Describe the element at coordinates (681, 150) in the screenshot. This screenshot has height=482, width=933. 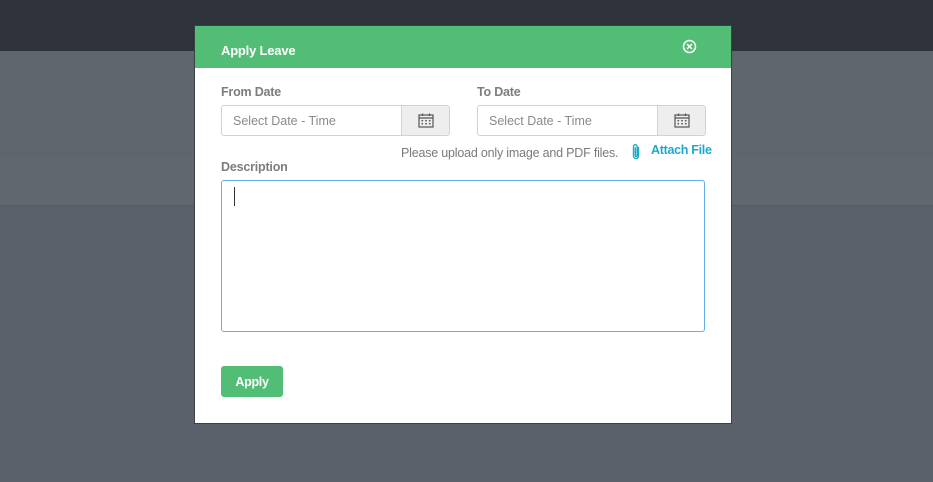
I see `attach-file-link: Attach File` at that location.